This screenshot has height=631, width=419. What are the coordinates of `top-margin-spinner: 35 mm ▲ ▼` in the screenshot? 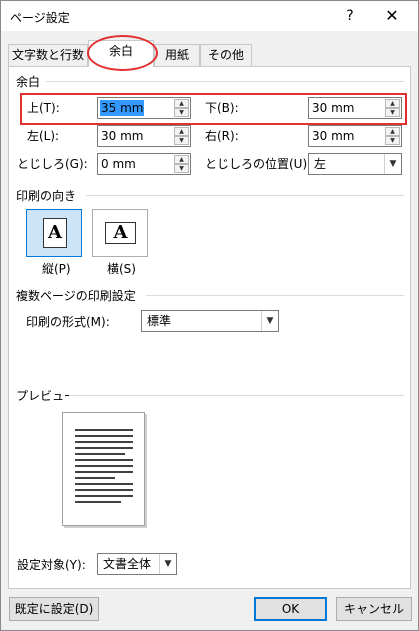 It's located at (144, 108).